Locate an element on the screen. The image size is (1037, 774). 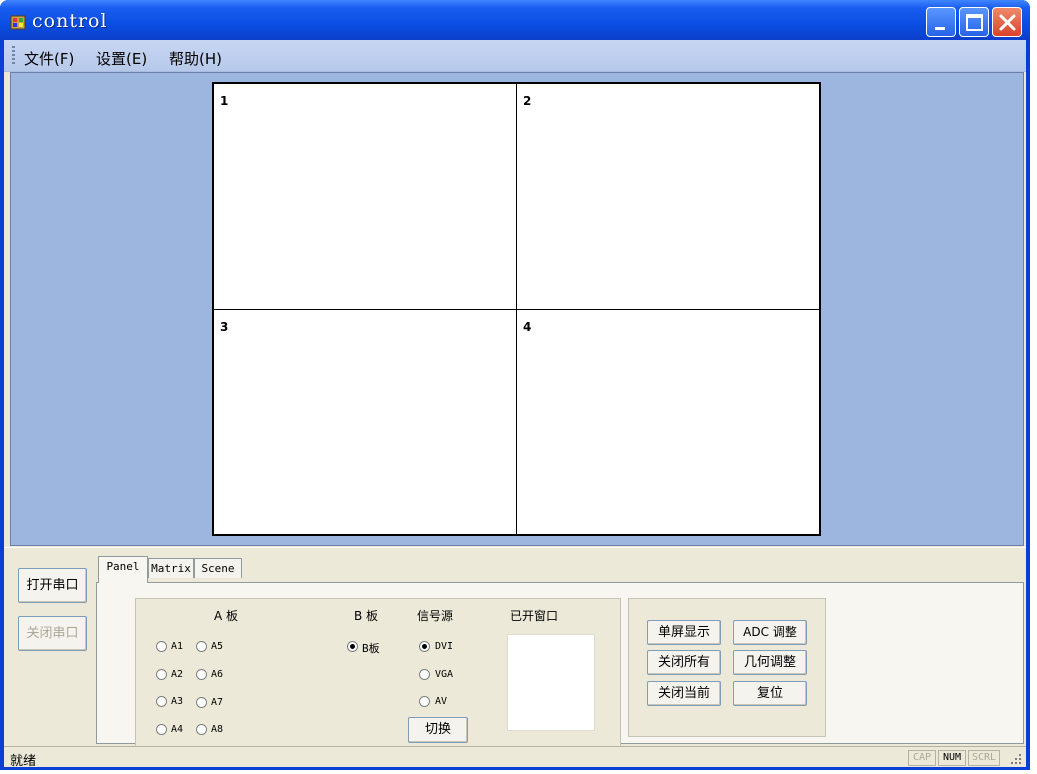
radio-a6 is located at coordinates (201, 674).